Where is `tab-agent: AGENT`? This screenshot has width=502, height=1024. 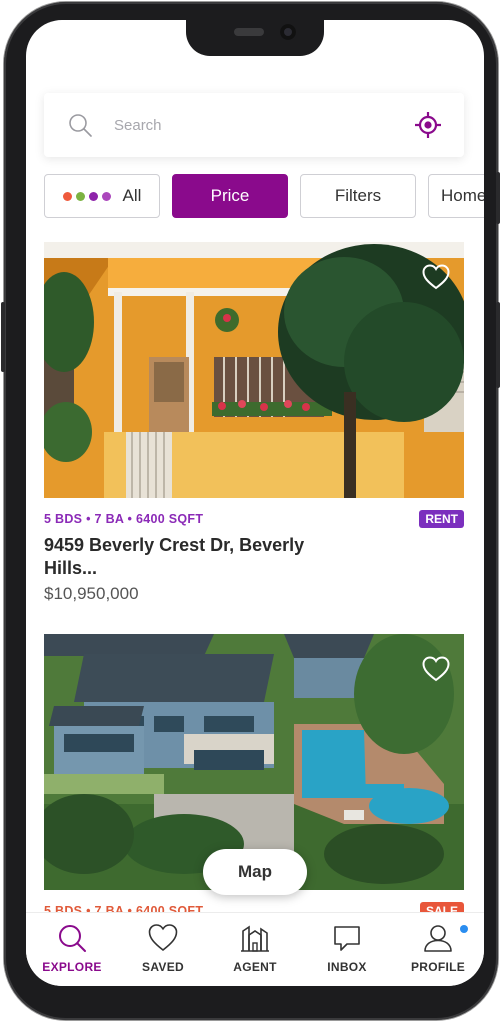
tab-agent: AGENT is located at coordinates (255, 949).